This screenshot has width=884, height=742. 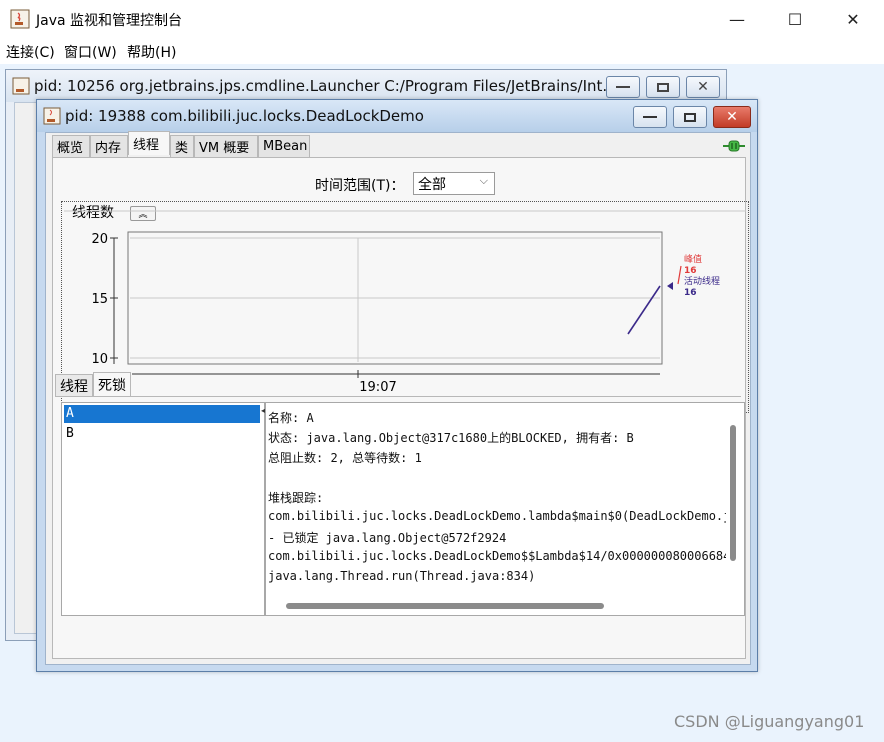 I want to click on menu-connect: 连接(C), so click(x=30, y=52).